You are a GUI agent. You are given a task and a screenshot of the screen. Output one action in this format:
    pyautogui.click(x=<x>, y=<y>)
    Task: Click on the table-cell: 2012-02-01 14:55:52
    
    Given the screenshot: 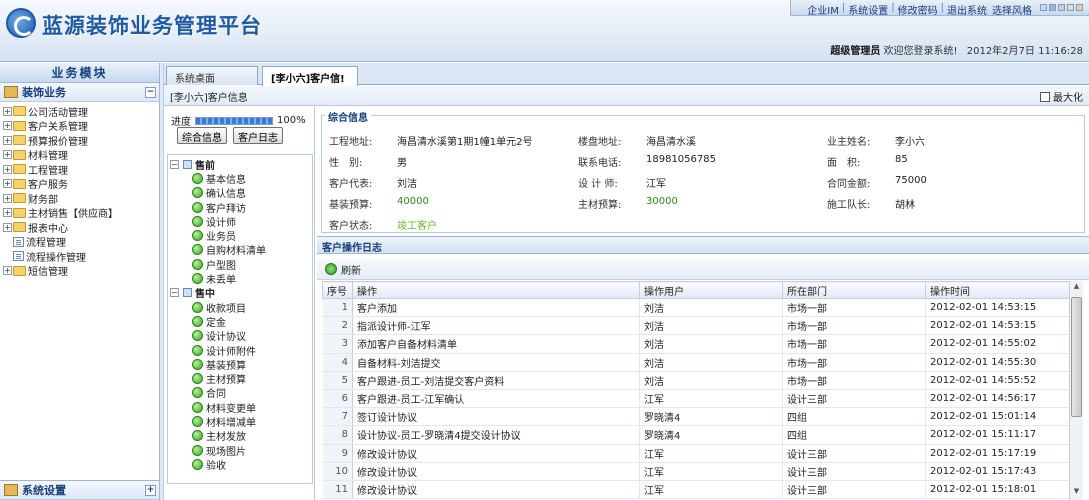 What is the action you would take?
    pyautogui.click(x=998, y=380)
    